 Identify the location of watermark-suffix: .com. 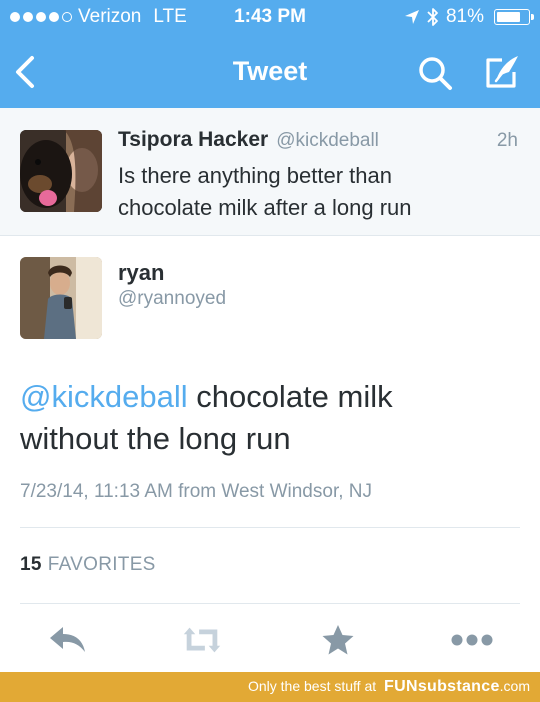
(514, 686).